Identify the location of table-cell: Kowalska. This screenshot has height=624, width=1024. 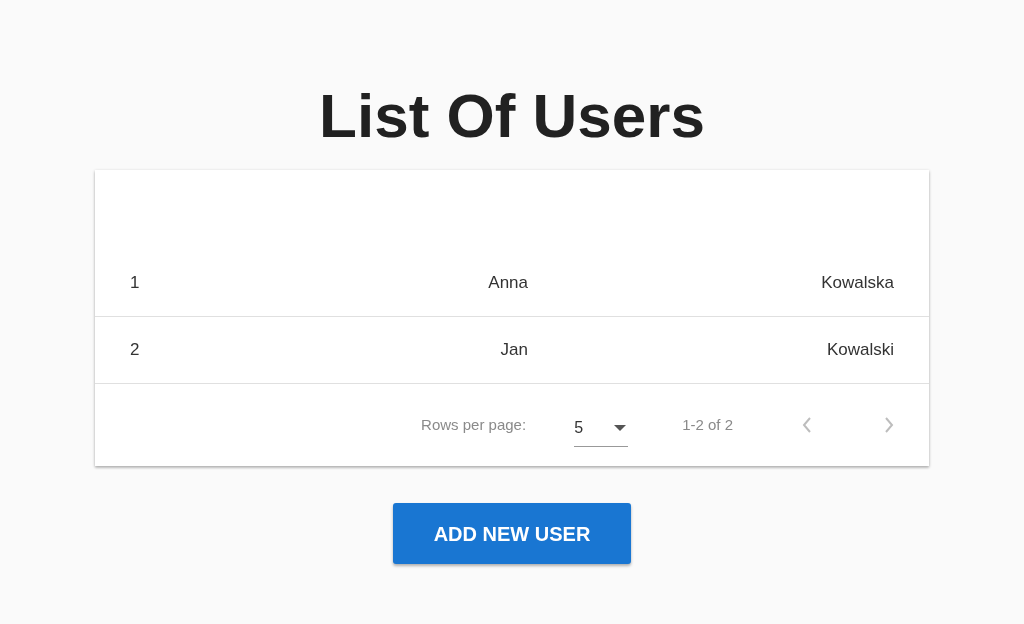
(857, 283).